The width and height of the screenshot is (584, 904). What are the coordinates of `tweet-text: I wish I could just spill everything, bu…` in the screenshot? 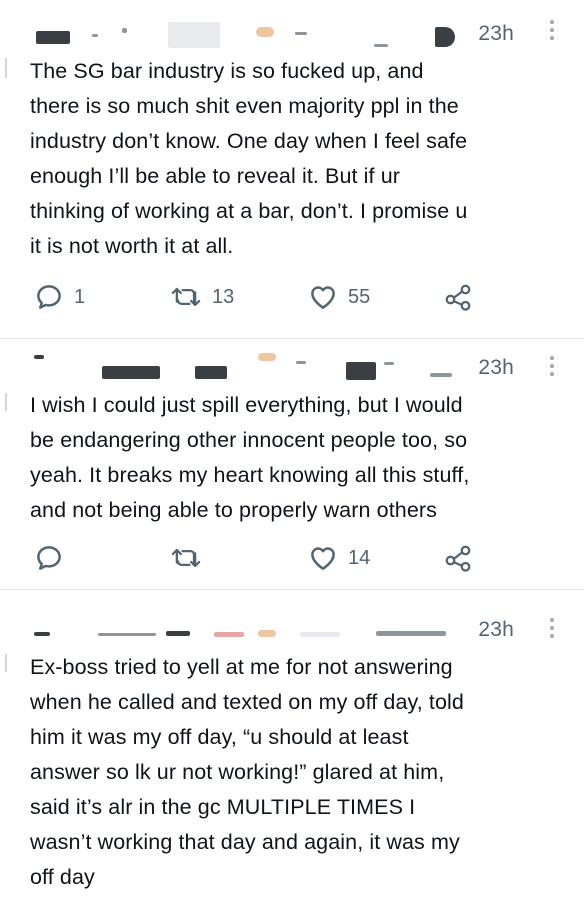 It's located at (250, 457).